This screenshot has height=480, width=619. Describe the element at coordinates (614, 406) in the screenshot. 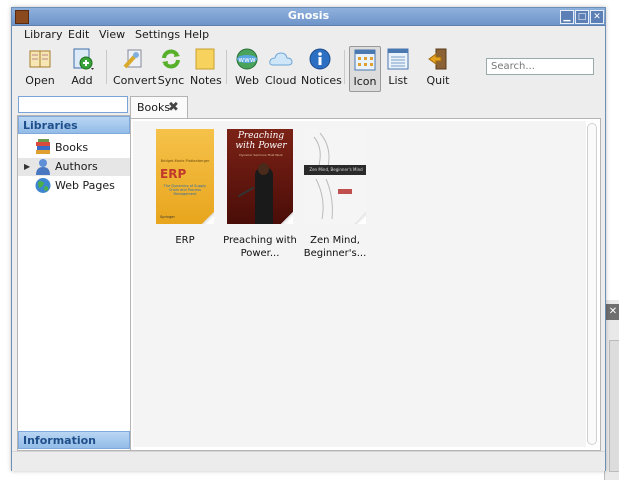

I see `scrollbar` at that location.